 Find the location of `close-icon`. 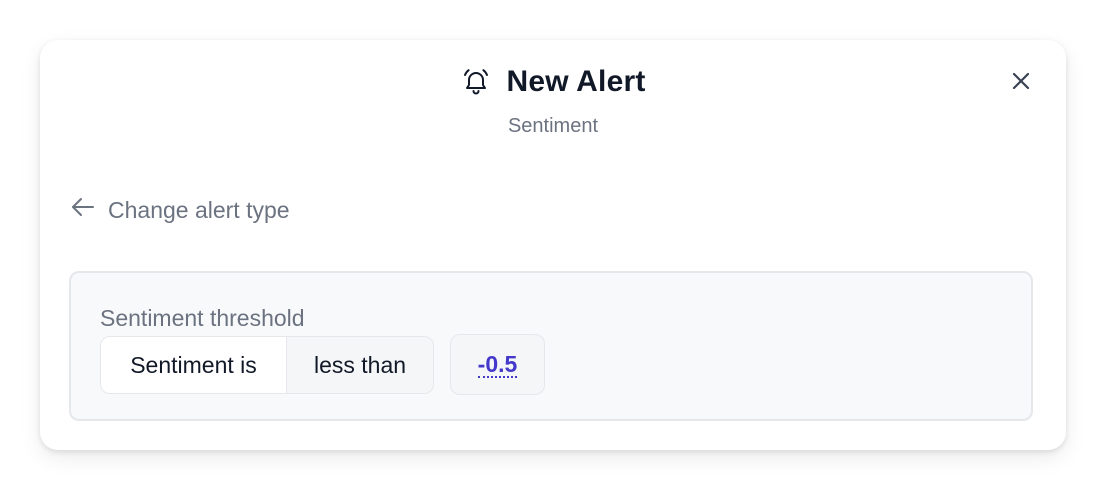

close-icon is located at coordinates (1021, 83).